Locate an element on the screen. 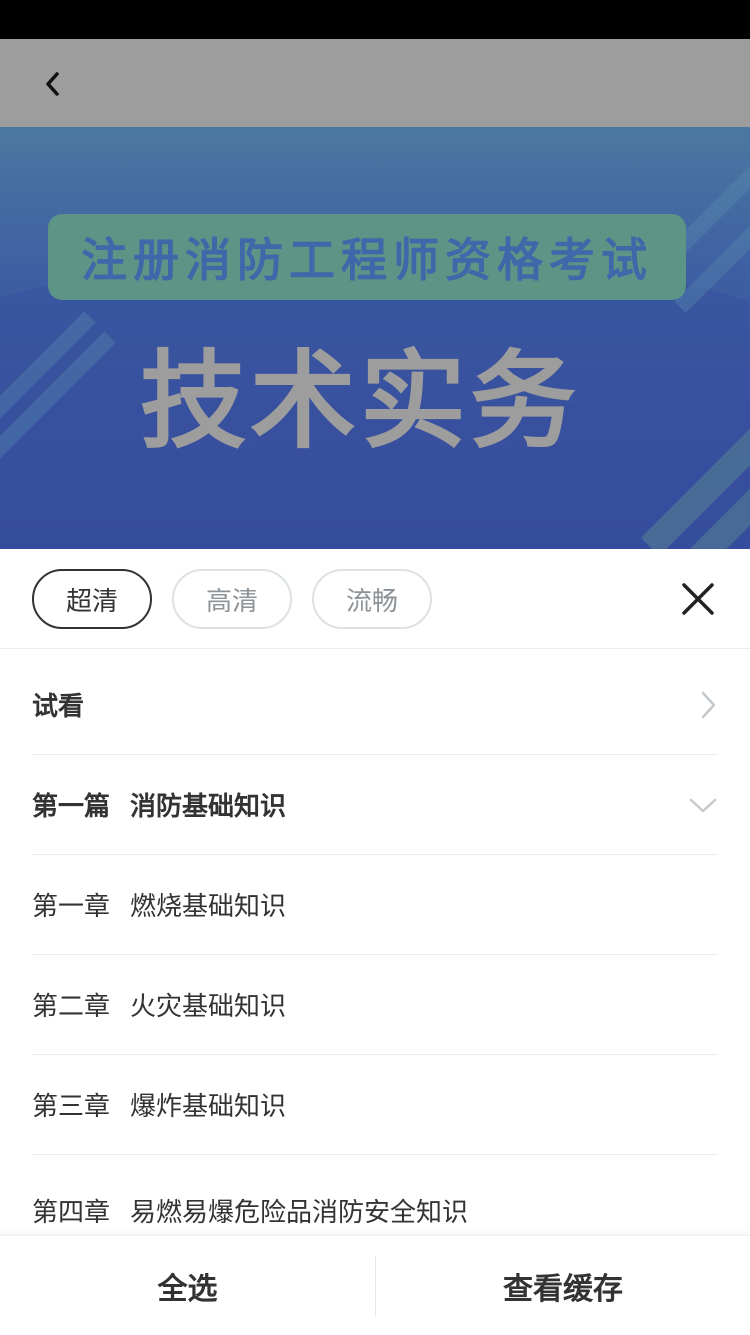  chevron-down-icon is located at coordinates (703, 805).